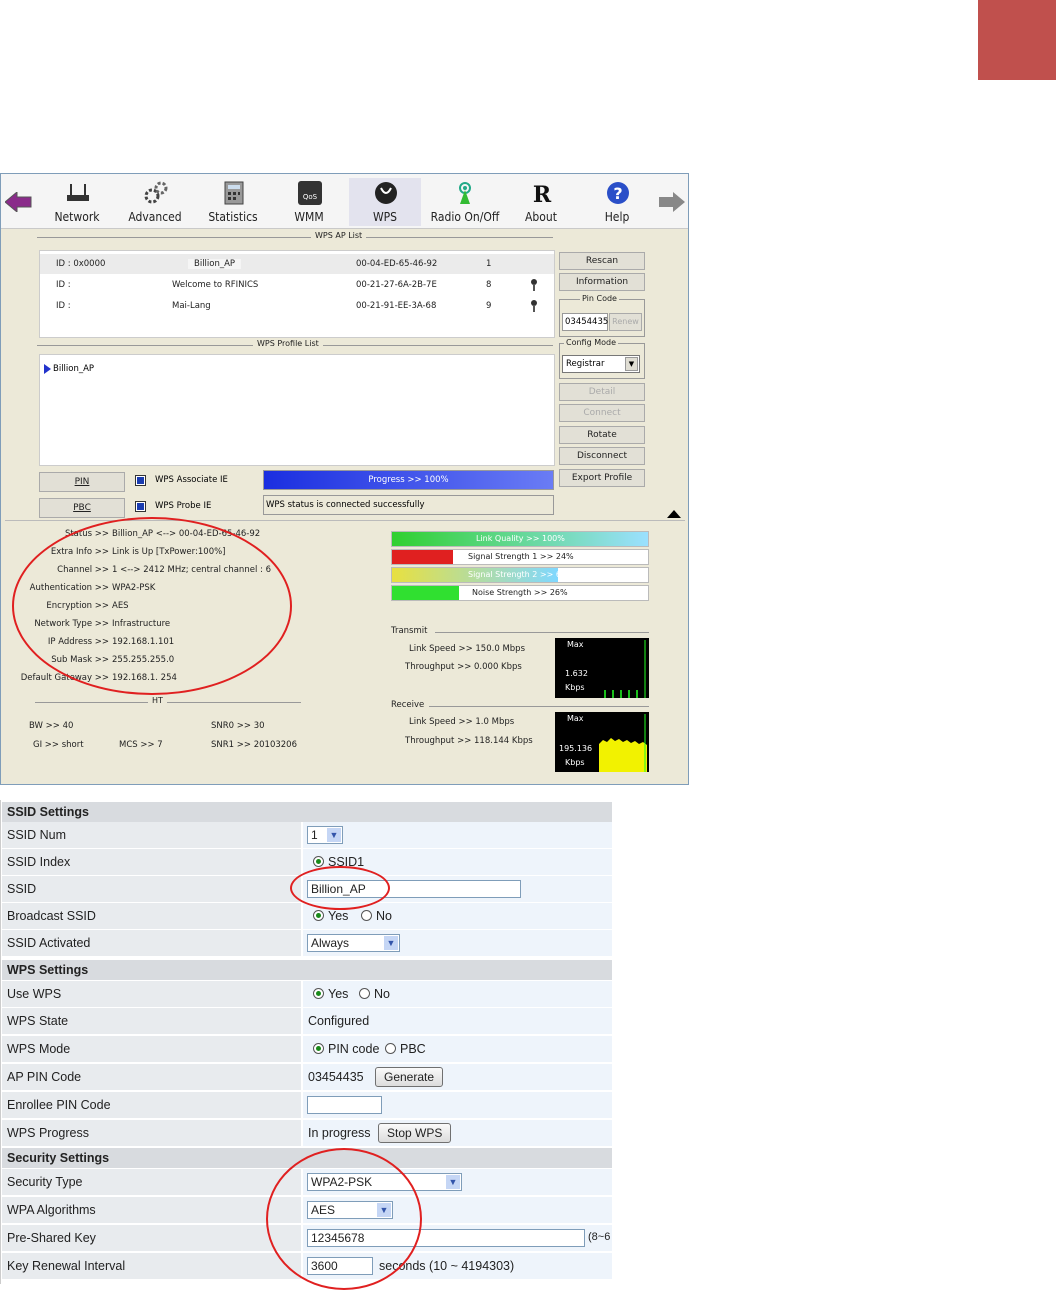 This screenshot has width=1056, height=1294. I want to click on field-label: WPA Algorithms, so click(151, 1210).